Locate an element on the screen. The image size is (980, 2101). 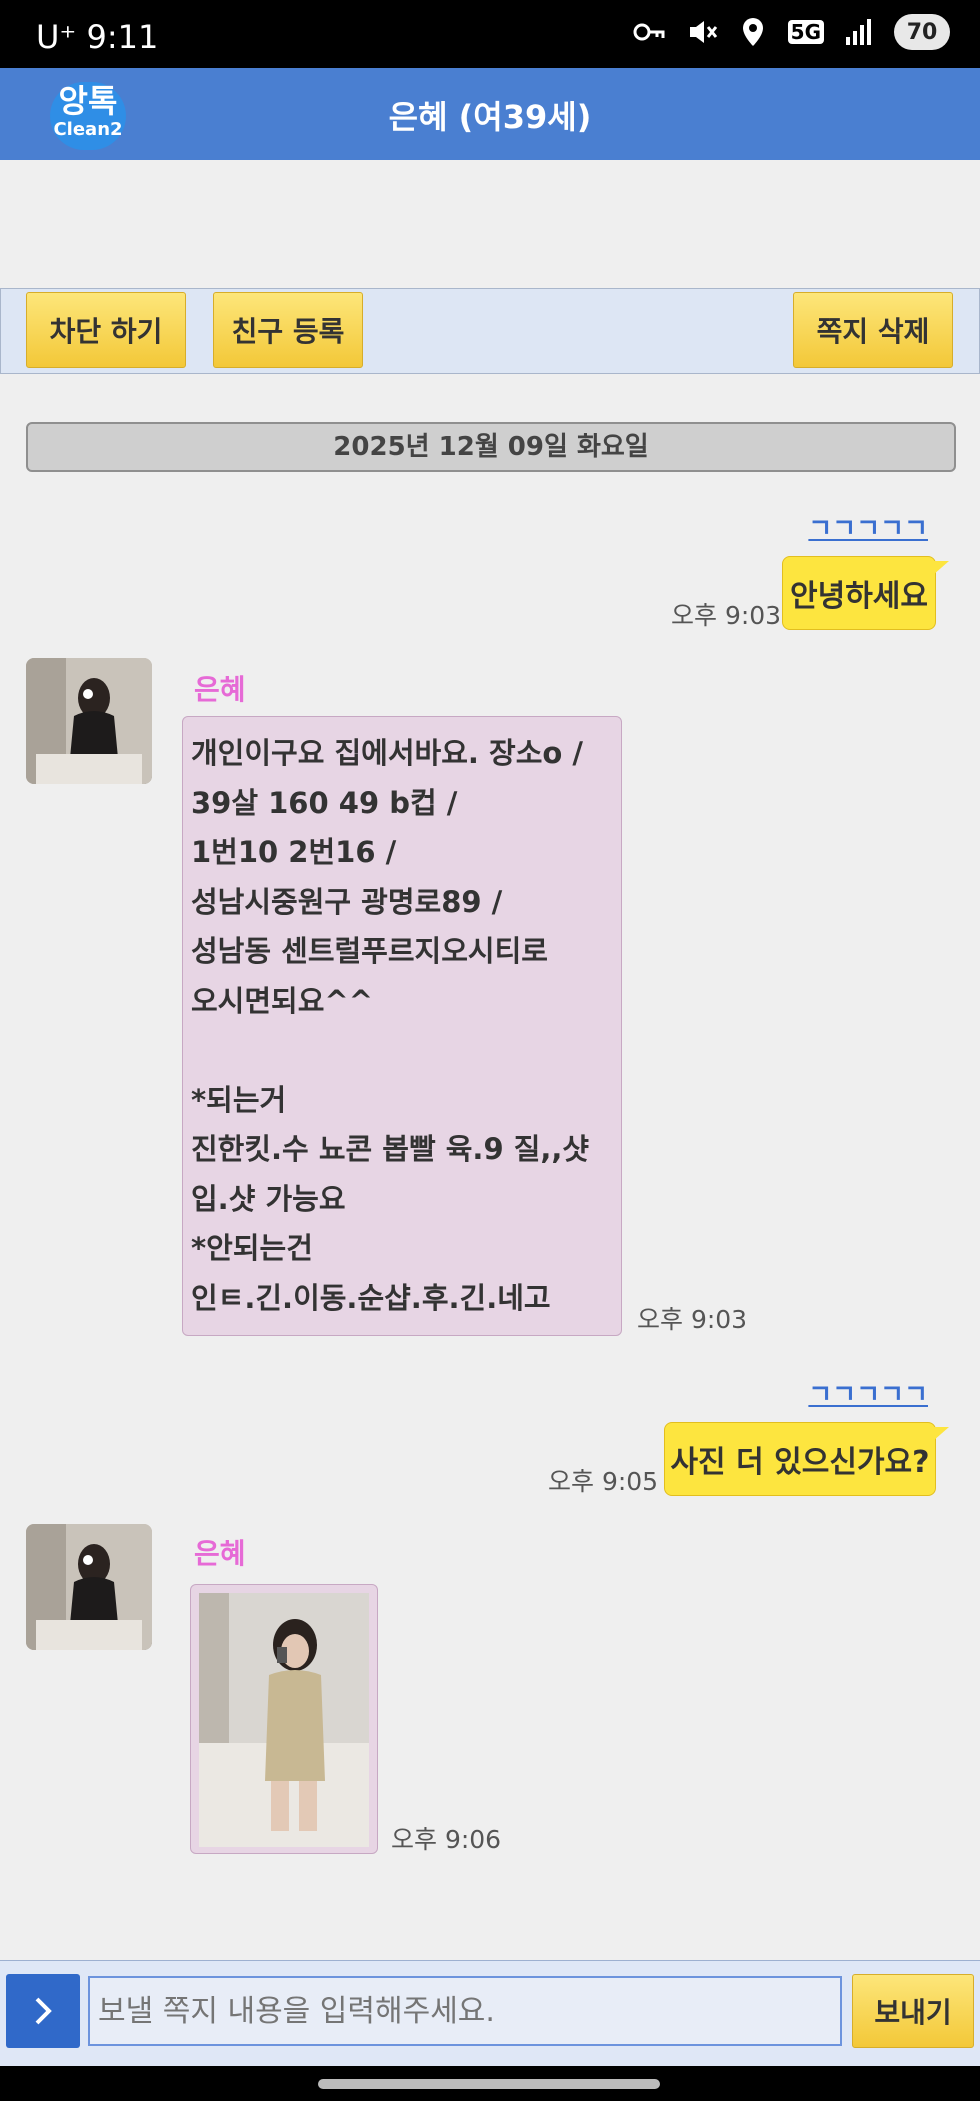
status-icons: 5G 70 is located at coordinates (791, 32).